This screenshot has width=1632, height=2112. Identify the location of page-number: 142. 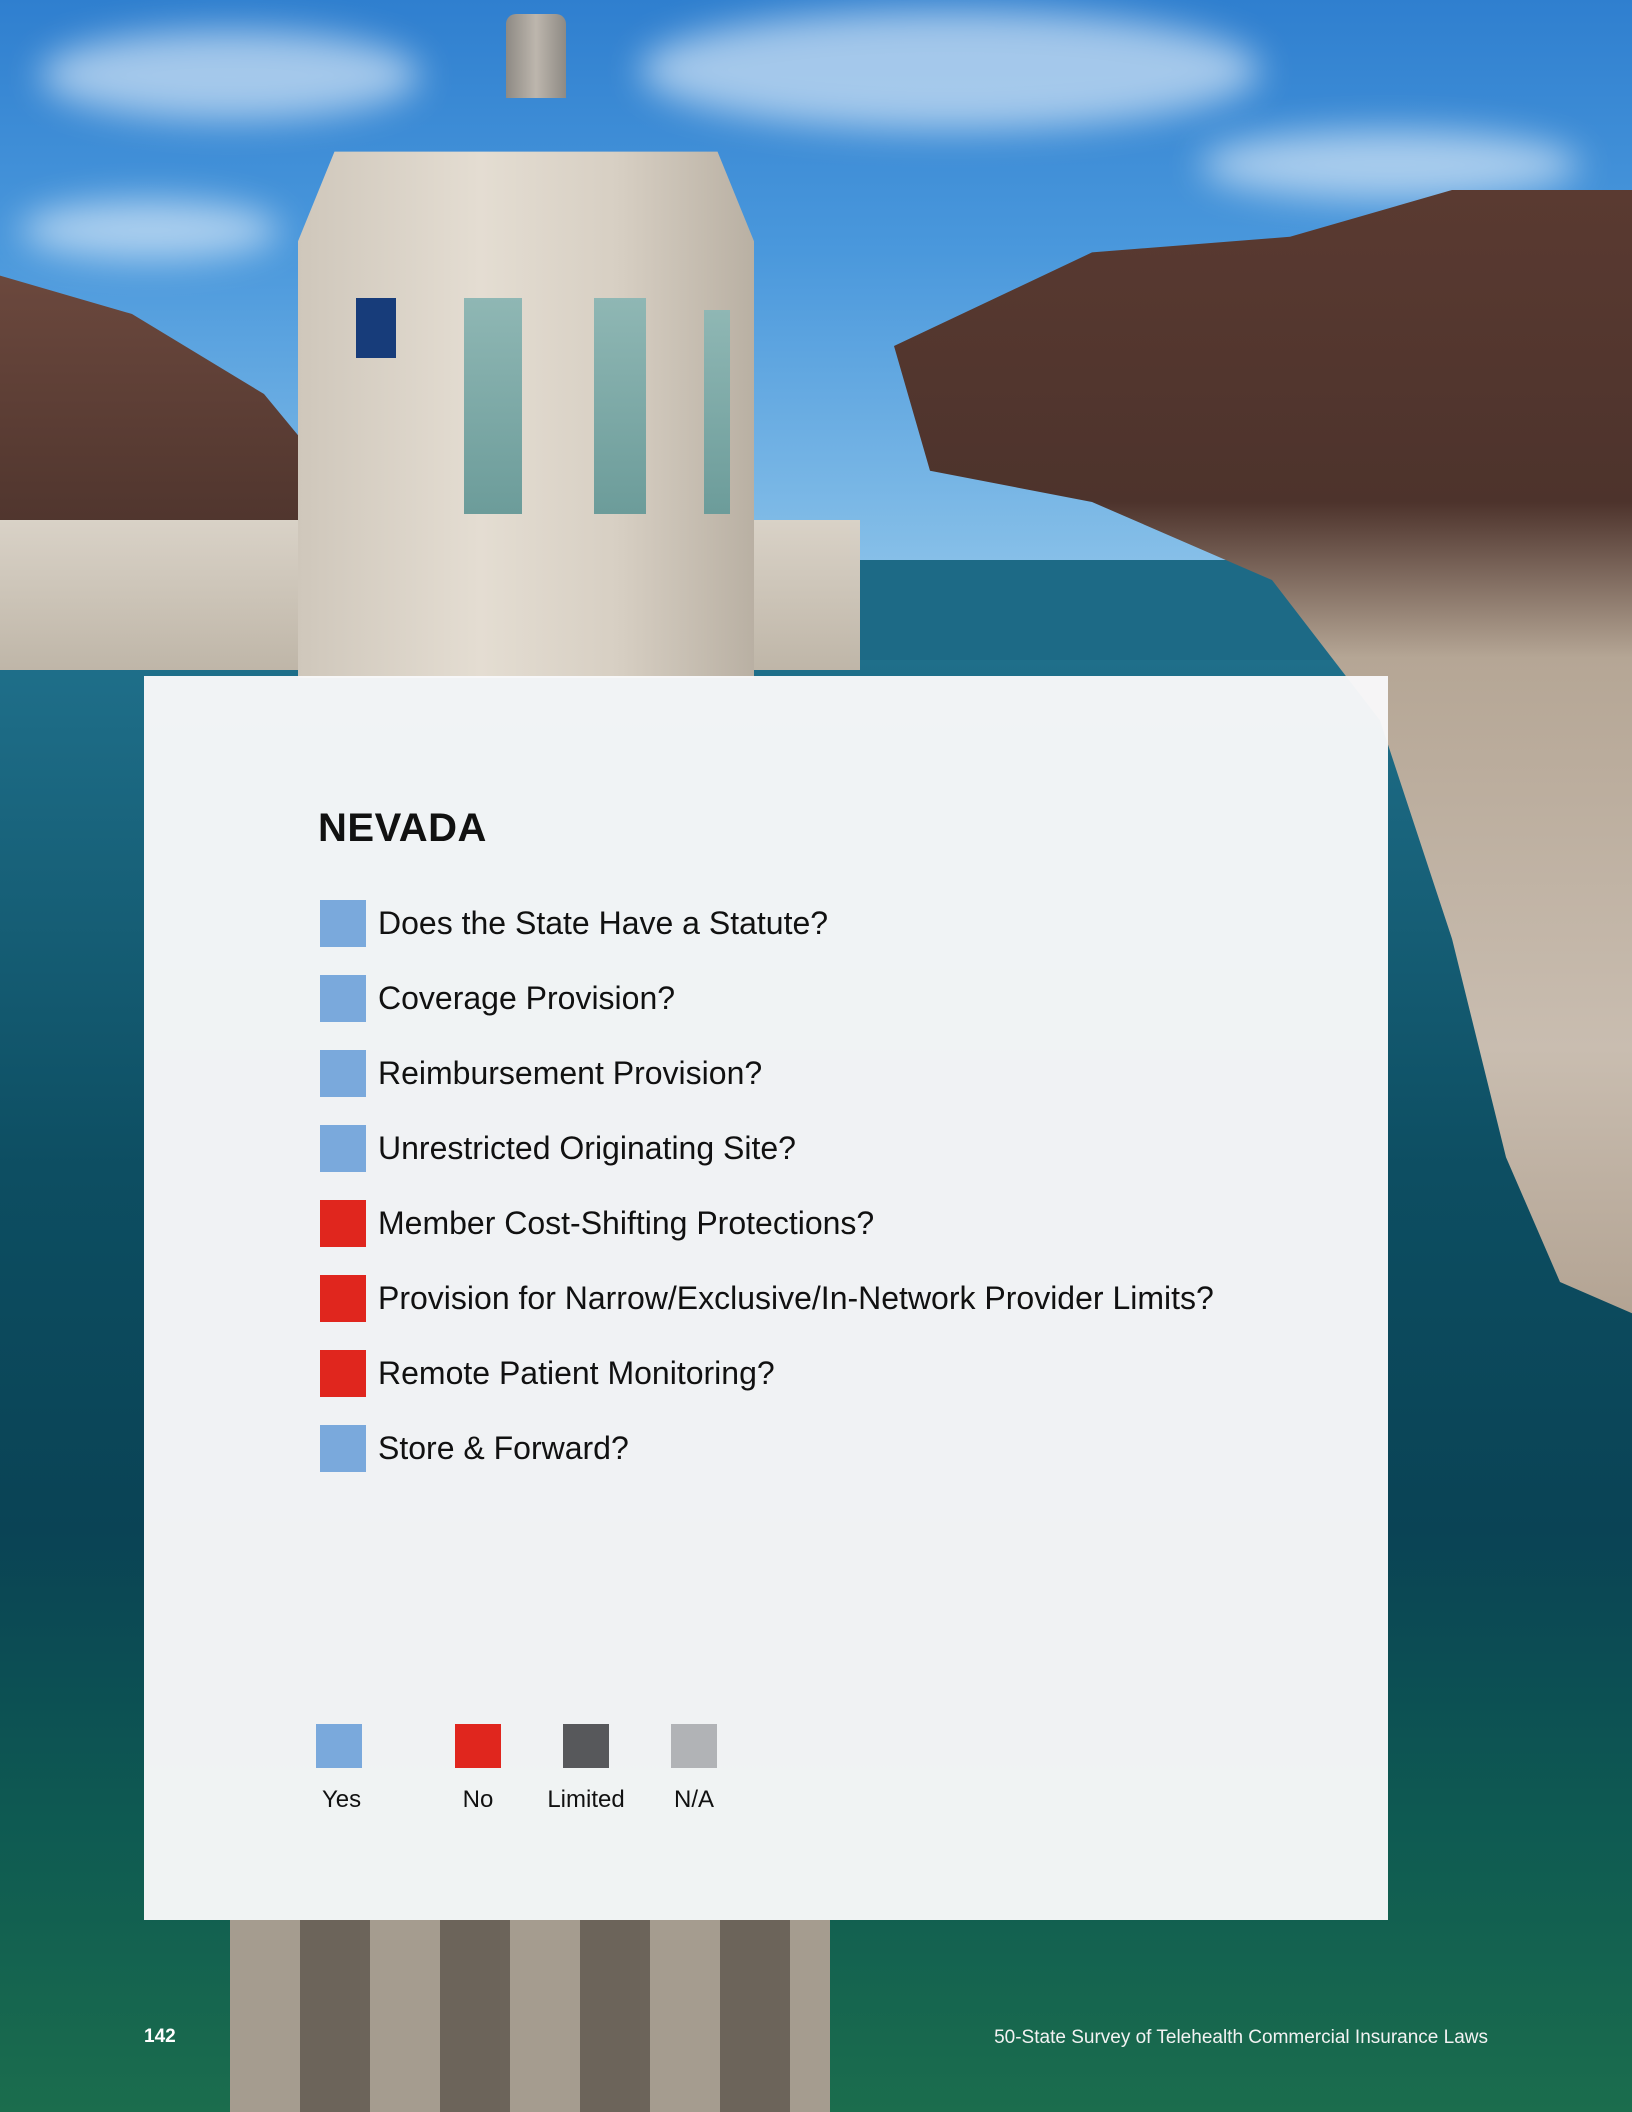
(160, 2036).